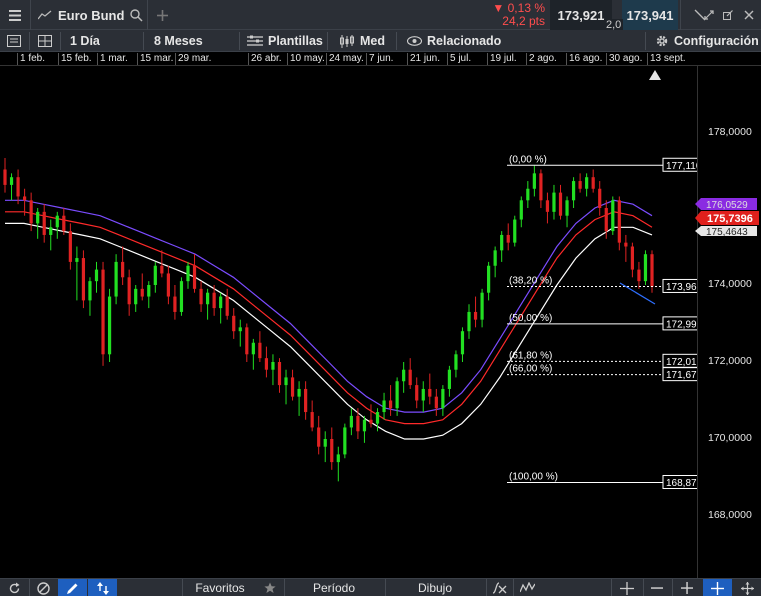 The height and width of the screenshot is (596, 761). I want to click on period-button: Período, so click(334, 587).